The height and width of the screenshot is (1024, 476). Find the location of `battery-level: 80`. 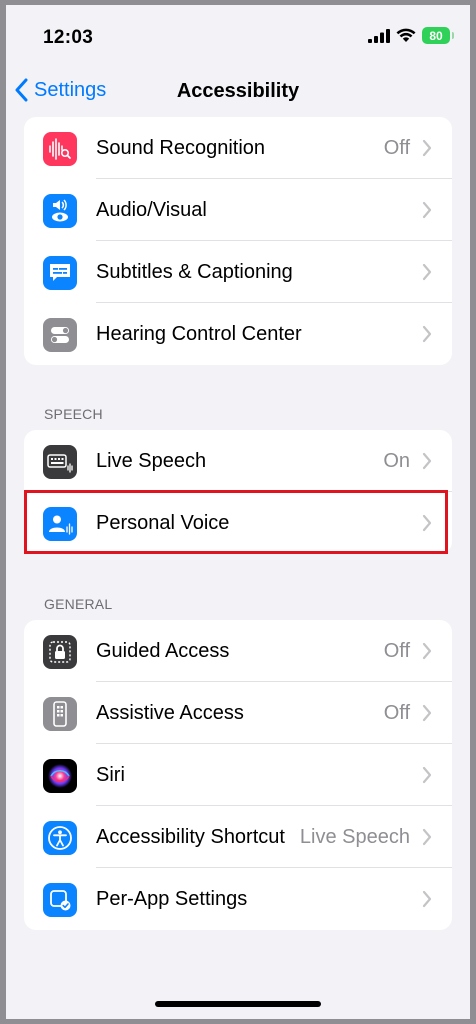

battery-level: 80 is located at coordinates (436, 35).